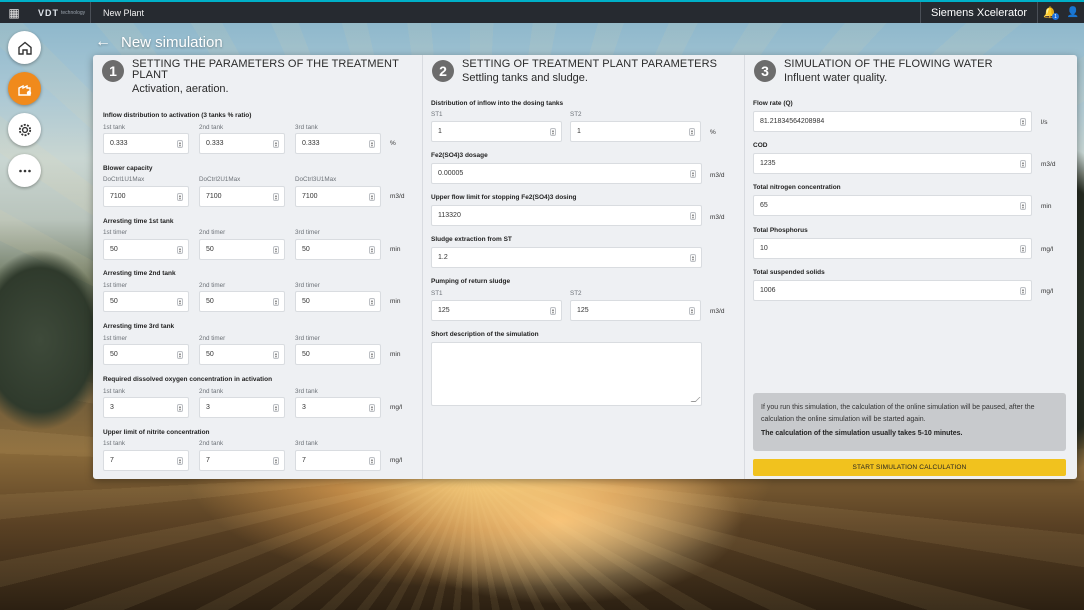  I want to click on user-icon: 👤, so click(1073, 12).